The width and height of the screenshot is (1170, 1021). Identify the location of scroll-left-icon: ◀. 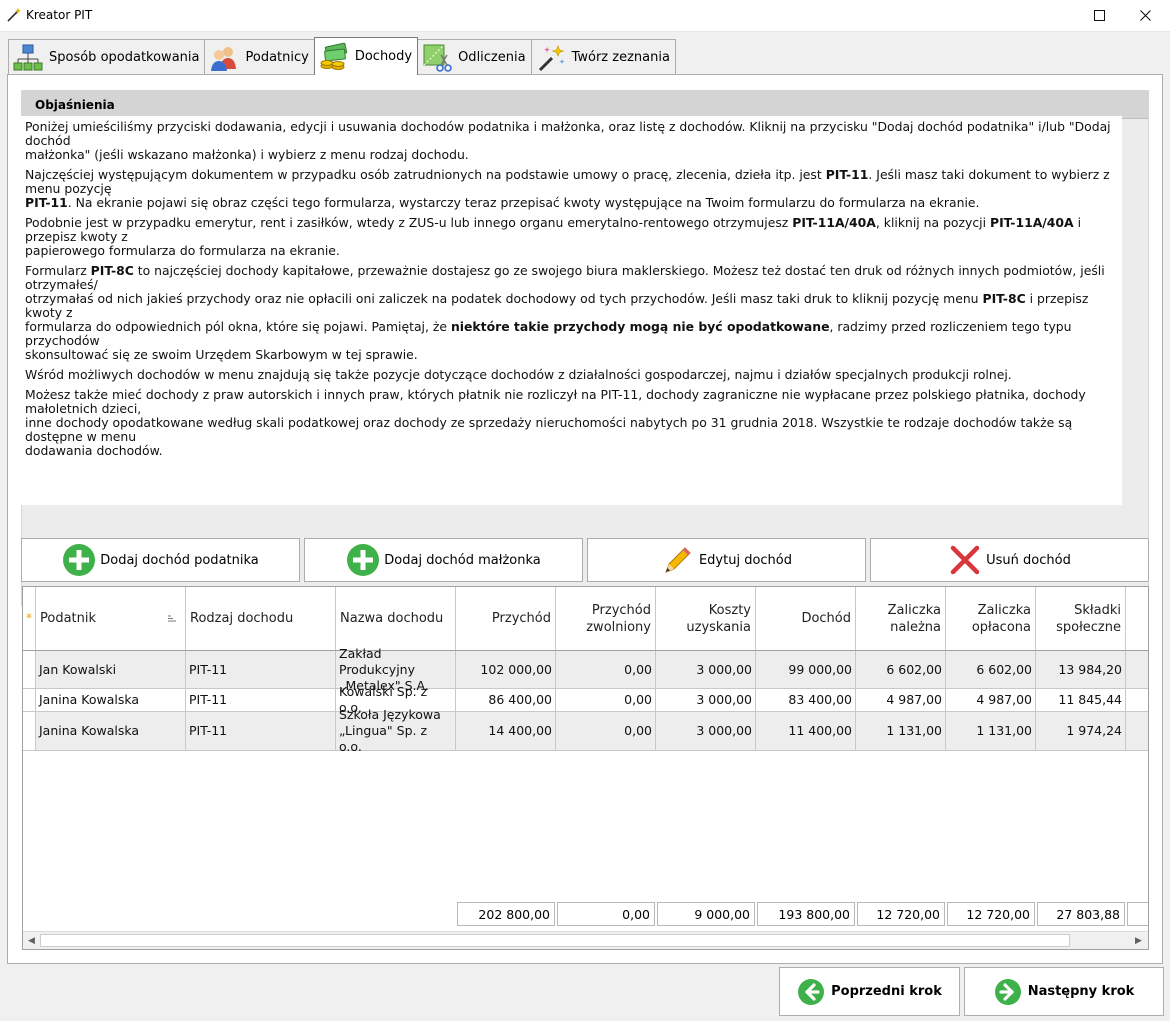
(31, 941).